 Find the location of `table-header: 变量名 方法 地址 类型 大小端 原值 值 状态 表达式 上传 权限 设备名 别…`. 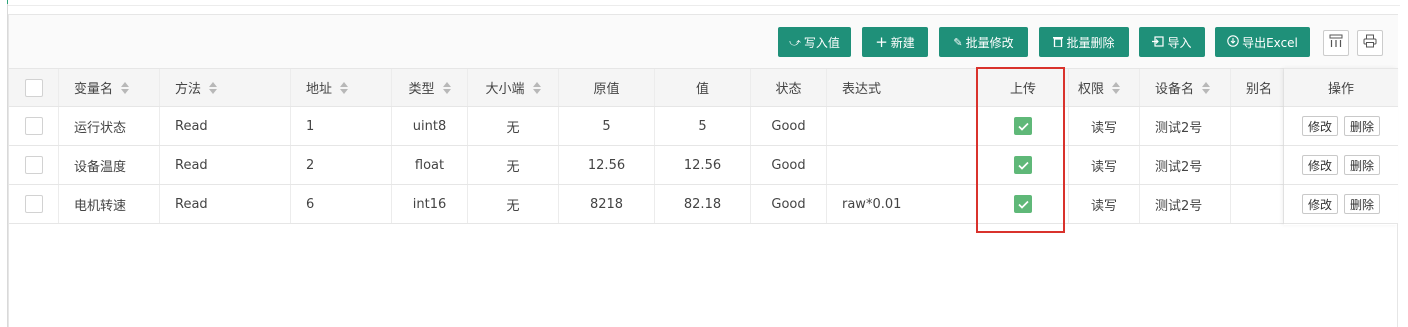

table-header: 变量名 方法 地址 类型 大小端 原值 值 状态 表达式 上传 权限 设备名 别… is located at coordinates (703, 87).